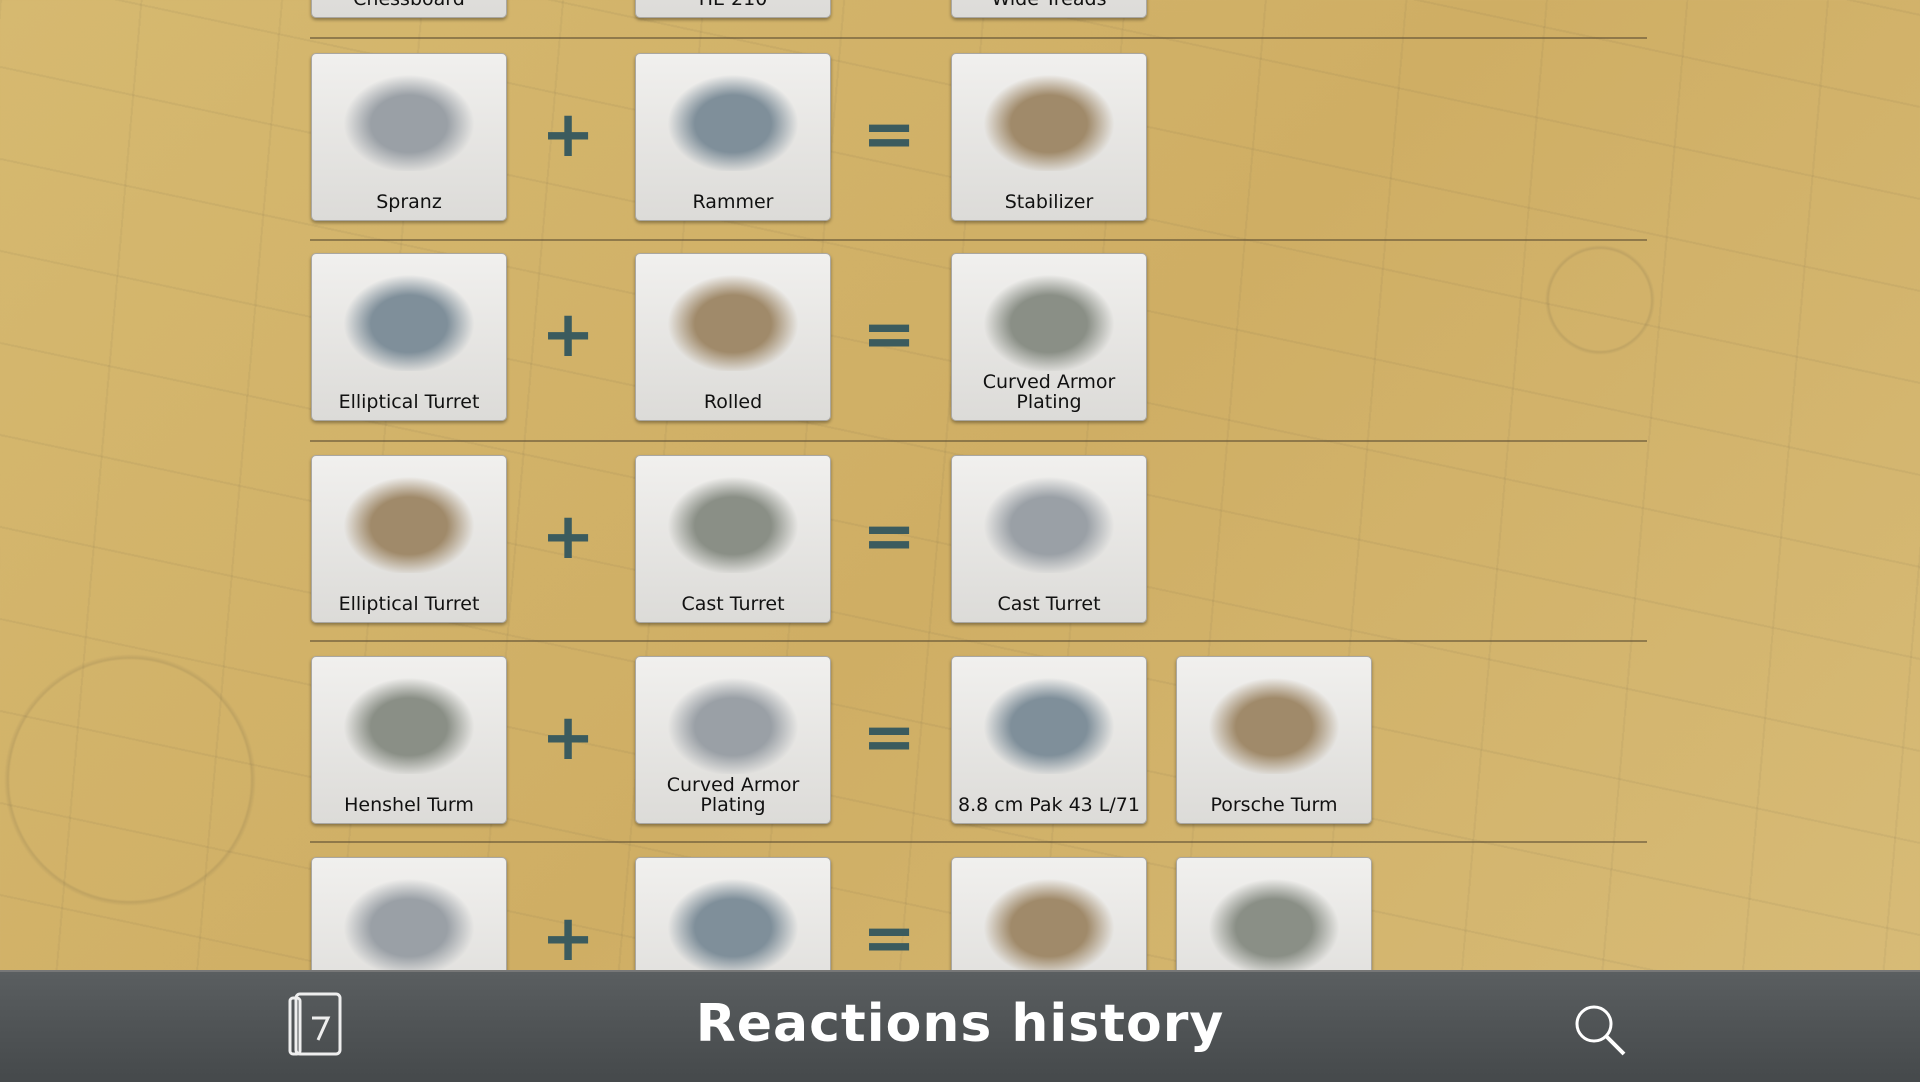 The width and height of the screenshot is (1920, 1082). I want to click on search-icon, so click(1599, 1029).